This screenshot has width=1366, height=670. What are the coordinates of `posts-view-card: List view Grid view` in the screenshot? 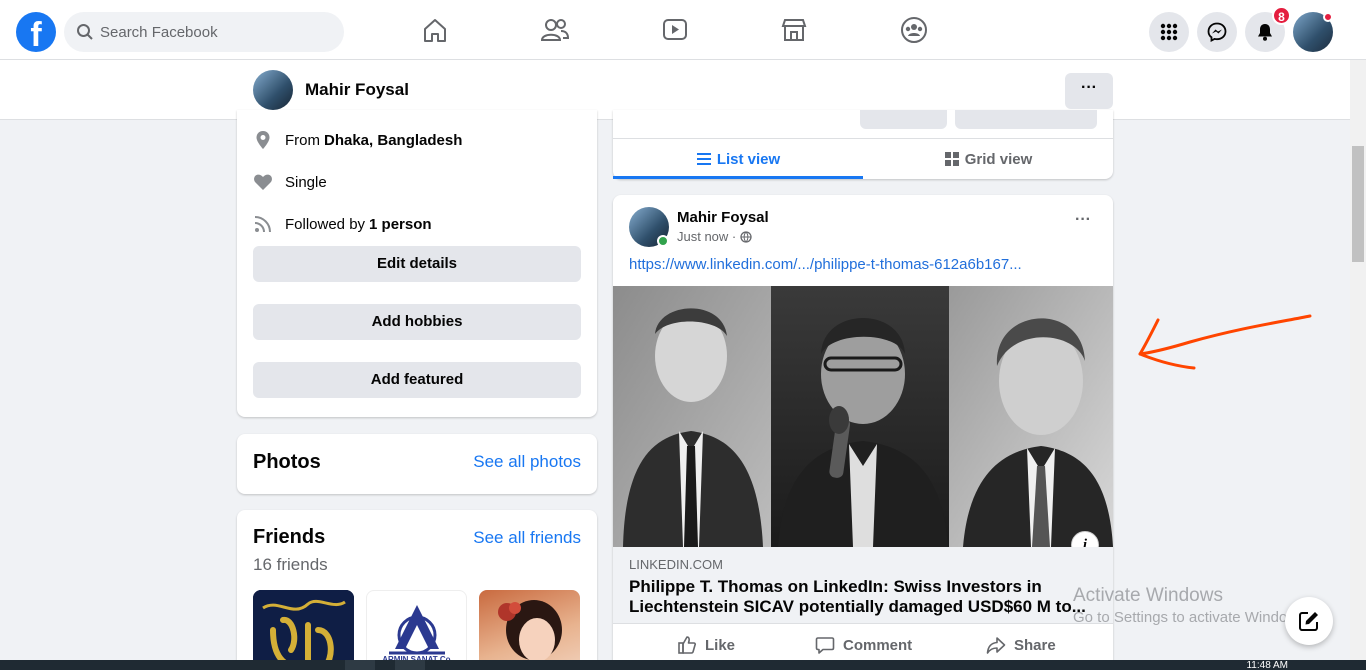 It's located at (863, 144).